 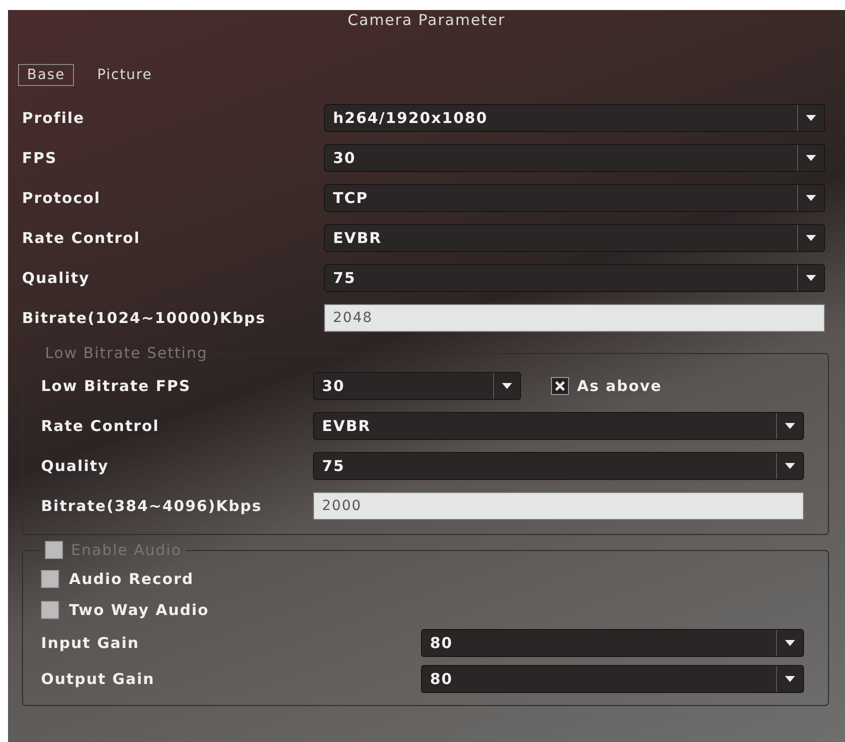 What do you see at coordinates (574, 118) in the screenshot?
I see `dropdown: h264/1920x1080` at bounding box center [574, 118].